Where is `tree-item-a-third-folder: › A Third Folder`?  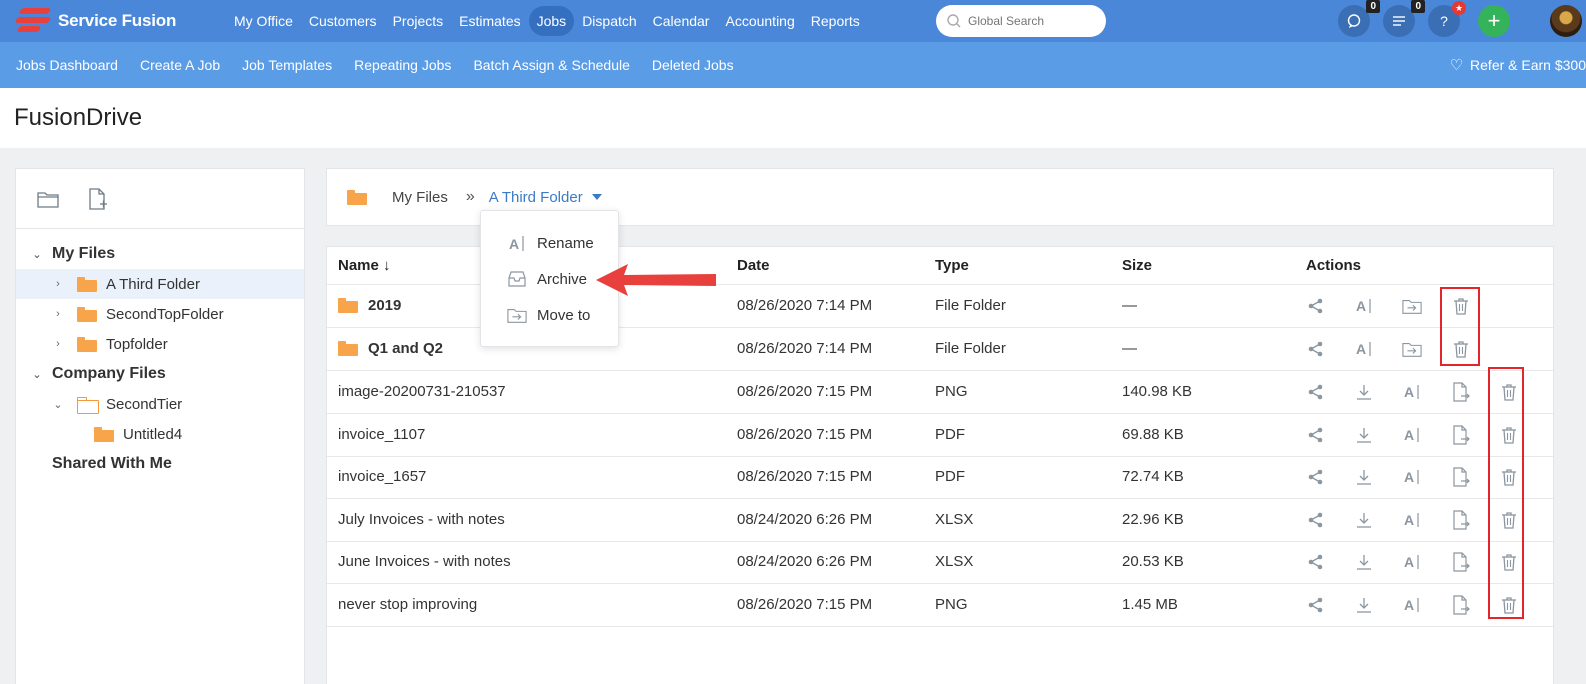
tree-item-a-third-folder: › A Third Folder is located at coordinates (160, 284).